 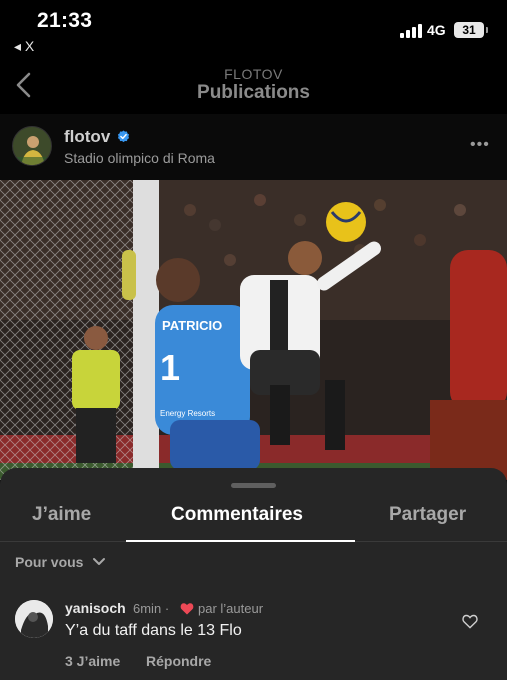 I want to click on avatar, so click(x=32, y=146).